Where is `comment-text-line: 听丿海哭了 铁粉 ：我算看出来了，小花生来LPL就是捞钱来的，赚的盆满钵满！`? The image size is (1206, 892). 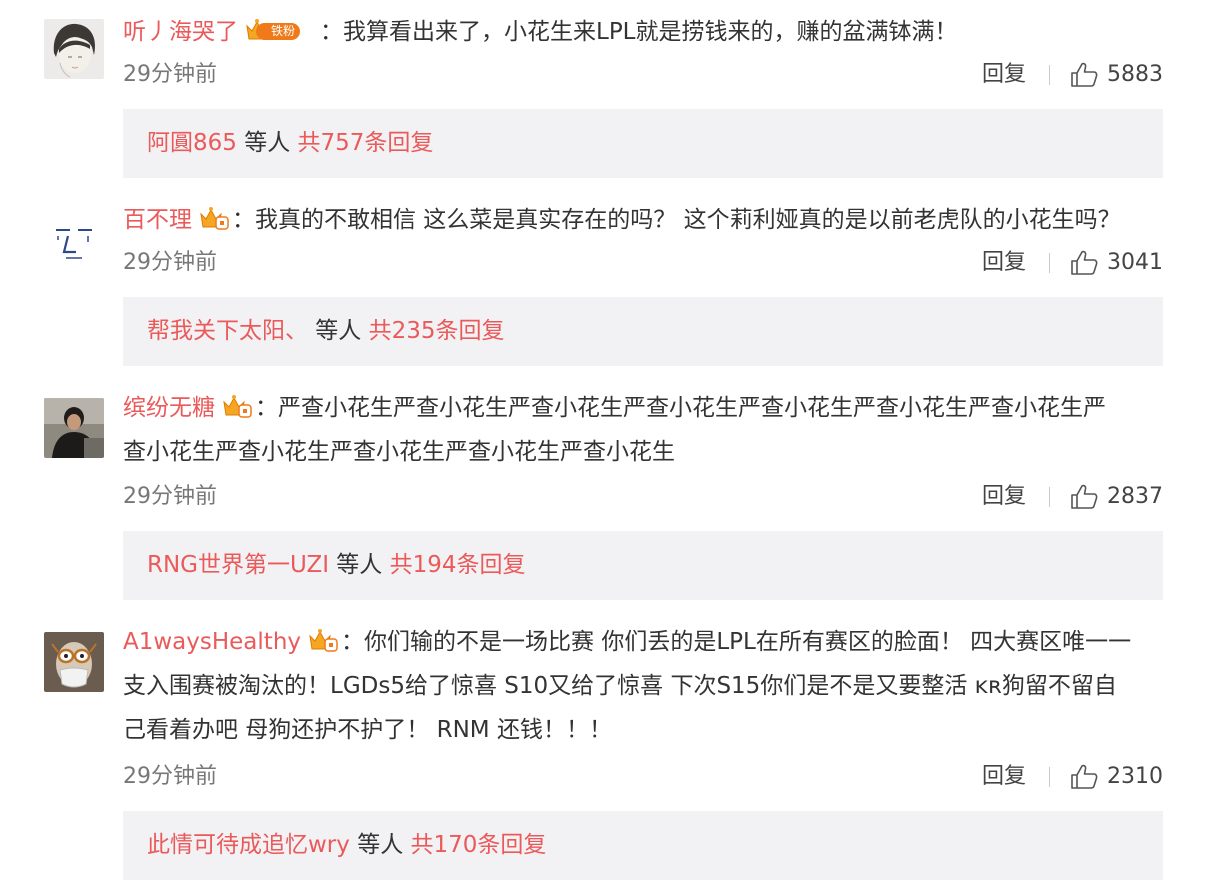 comment-text-line: 听丿海哭了 铁粉 ：我算看出来了，小花生来LPL就是捞钱来的，赚的盆满钵满！ is located at coordinates (643, 32).